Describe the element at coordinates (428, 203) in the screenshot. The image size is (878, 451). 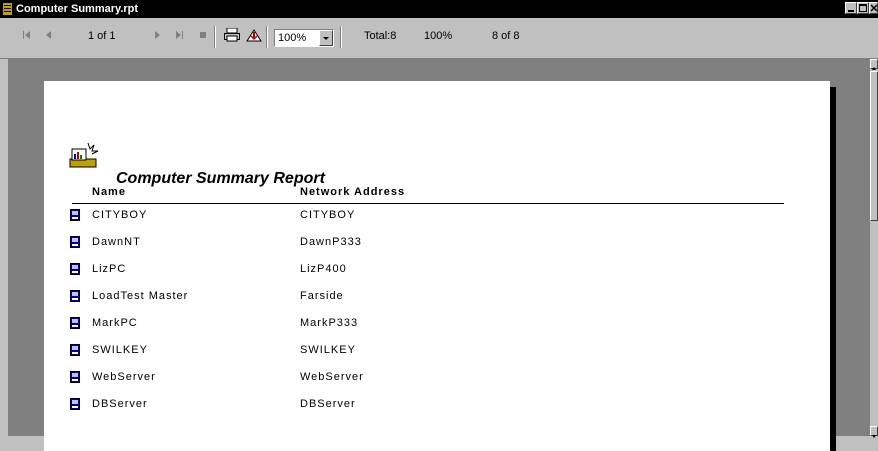
I see `header-divider` at that location.